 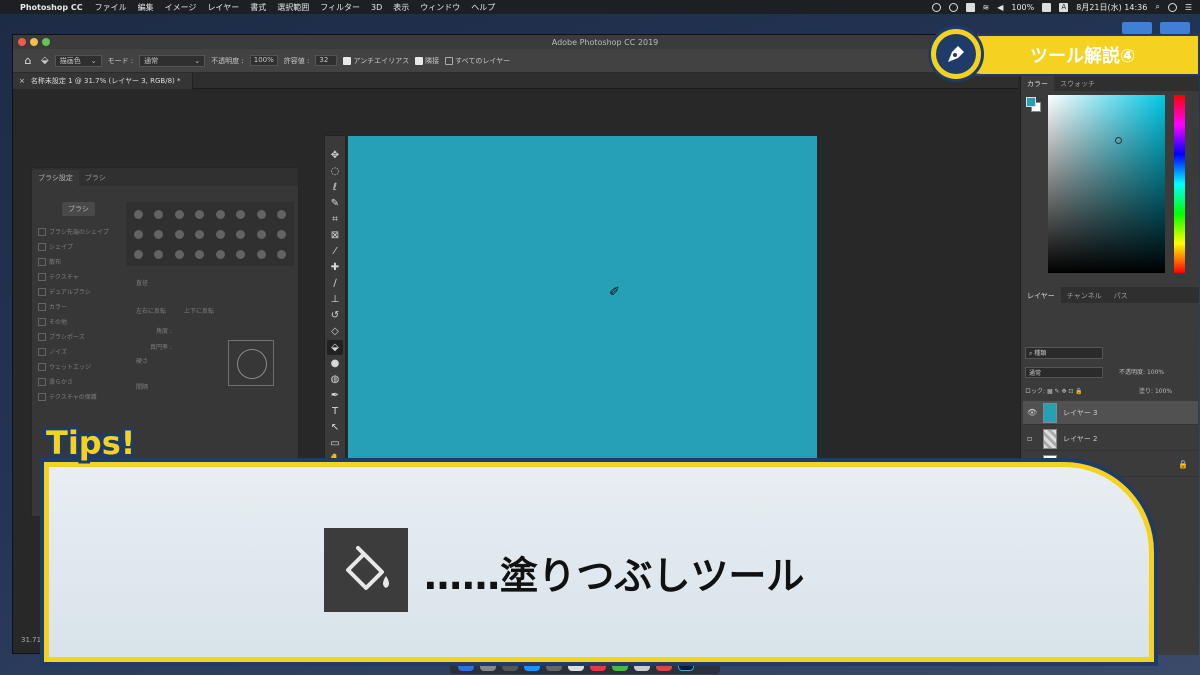 I want to click on contiguous-checkbox: 隣接, so click(x=427, y=61).